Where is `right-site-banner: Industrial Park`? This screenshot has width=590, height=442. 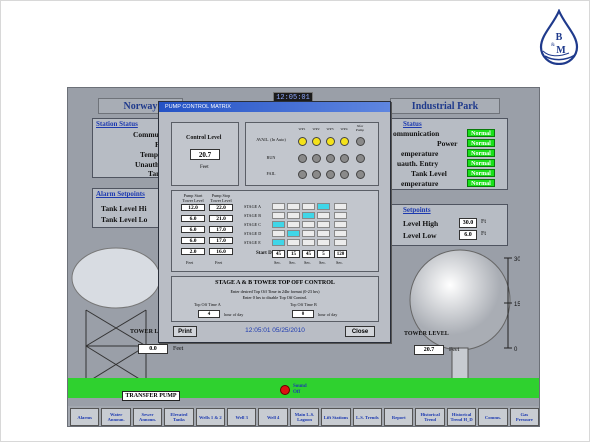
right-site-banner: Industrial Park is located at coordinates (445, 106).